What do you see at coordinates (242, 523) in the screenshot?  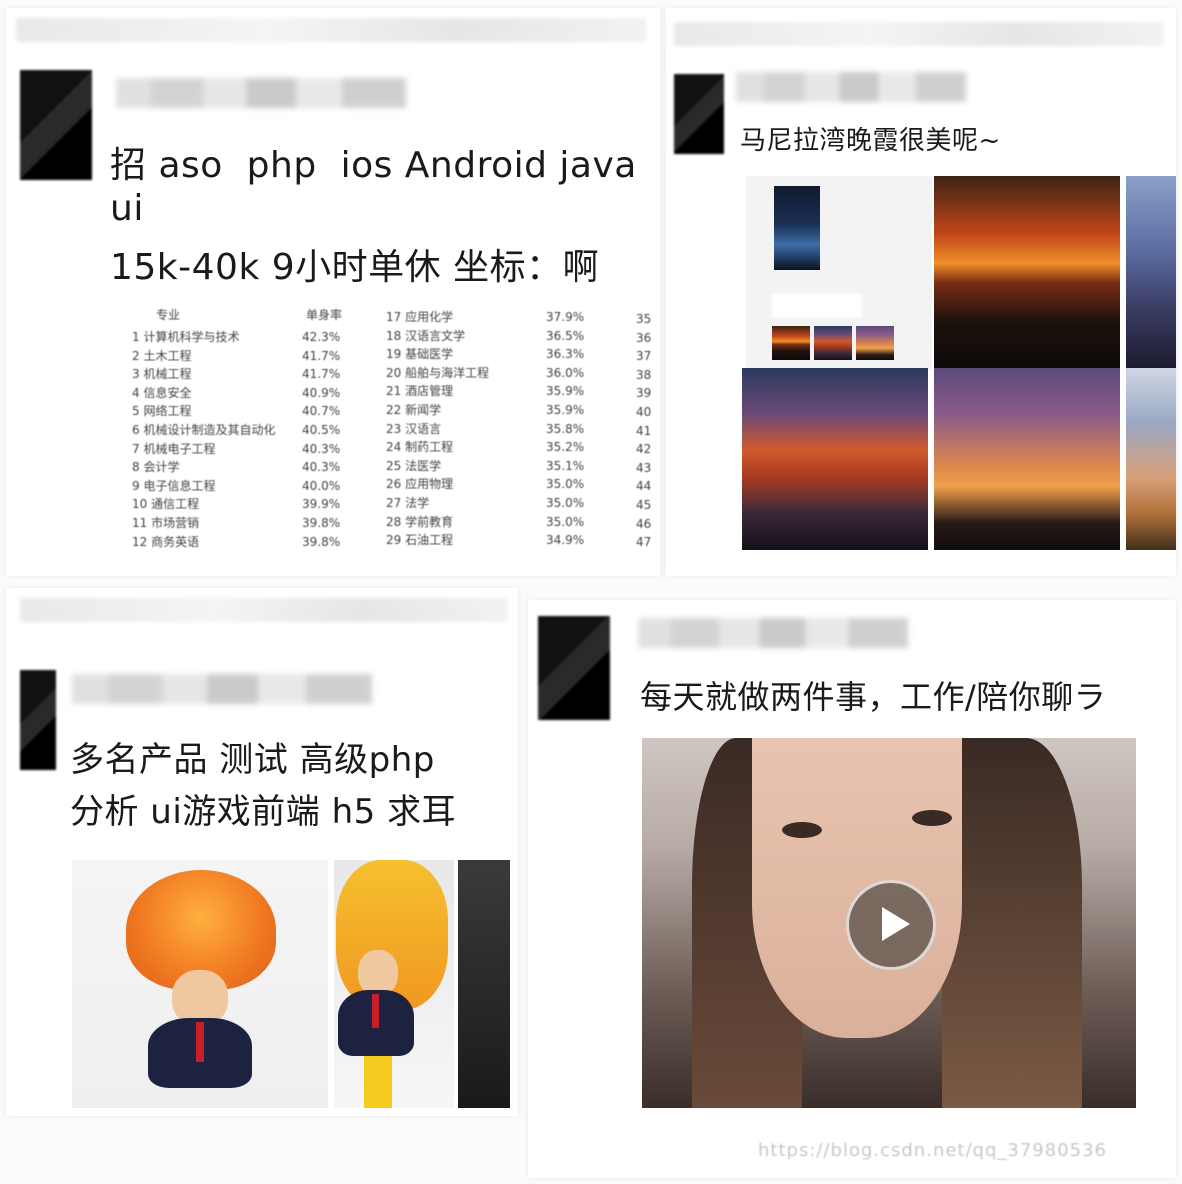 I see `table-row: 11 市场营销 39.8%` at bounding box center [242, 523].